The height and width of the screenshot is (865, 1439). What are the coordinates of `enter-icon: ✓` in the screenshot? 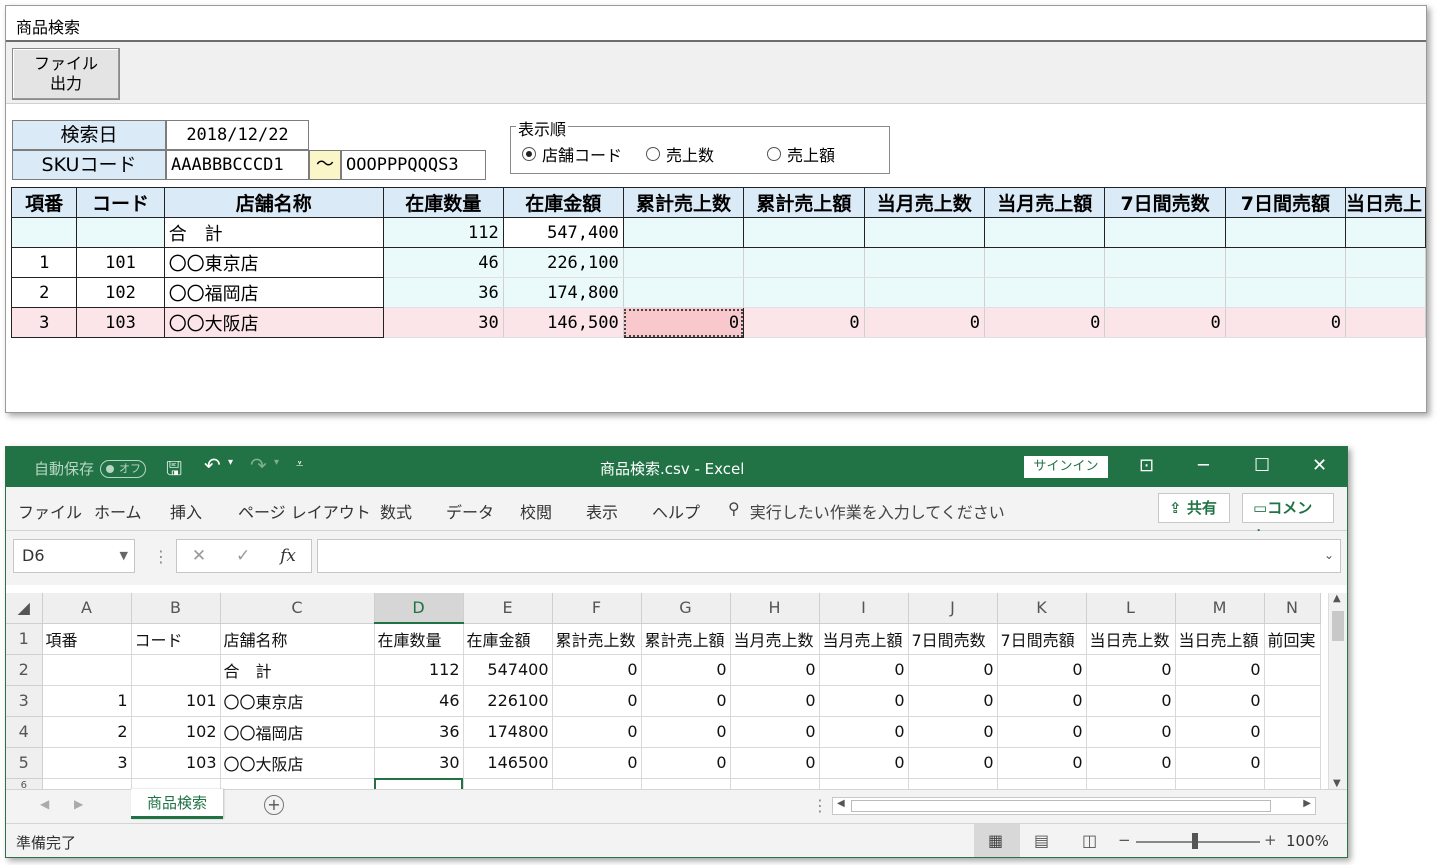 It's located at (243, 556).